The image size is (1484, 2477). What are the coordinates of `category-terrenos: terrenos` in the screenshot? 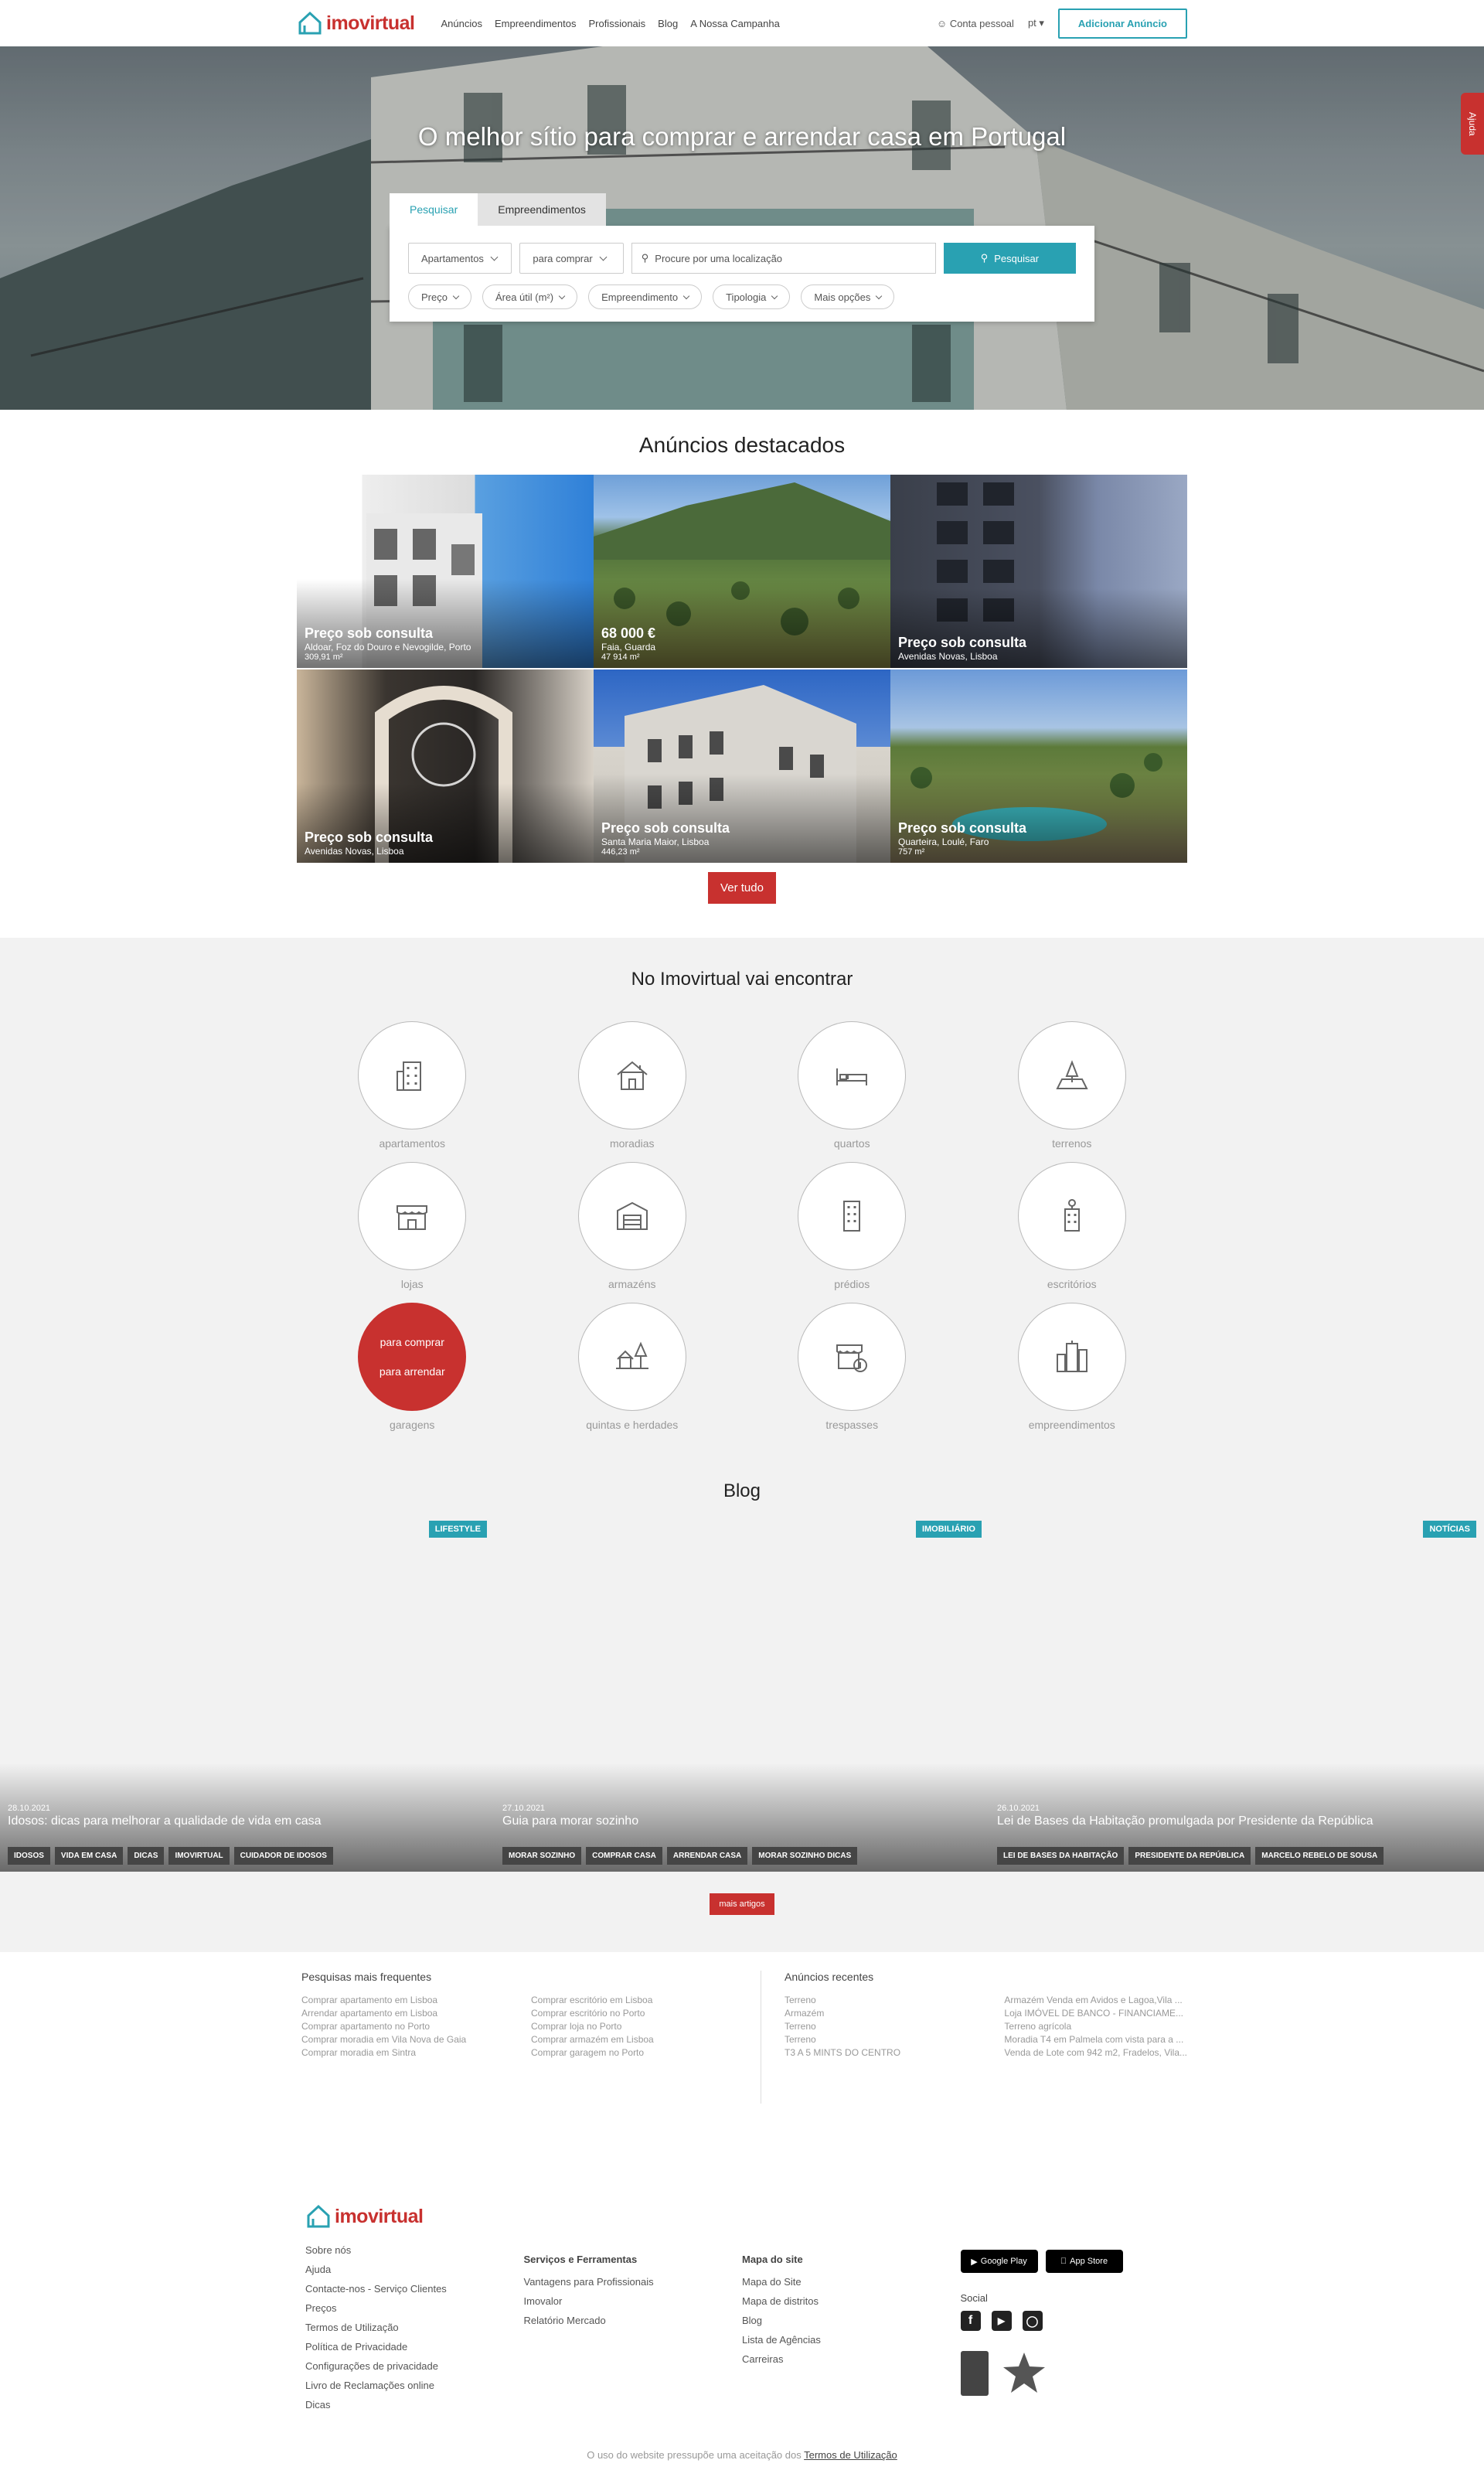 It's located at (1072, 1085).